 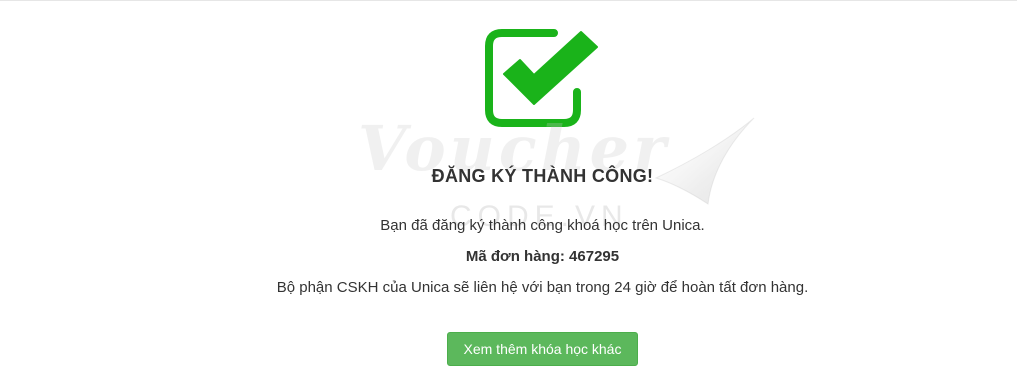 What do you see at coordinates (542, 176) in the screenshot?
I see `success-title: ĐĂNG KÝ THÀNH CÔNG!` at bounding box center [542, 176].